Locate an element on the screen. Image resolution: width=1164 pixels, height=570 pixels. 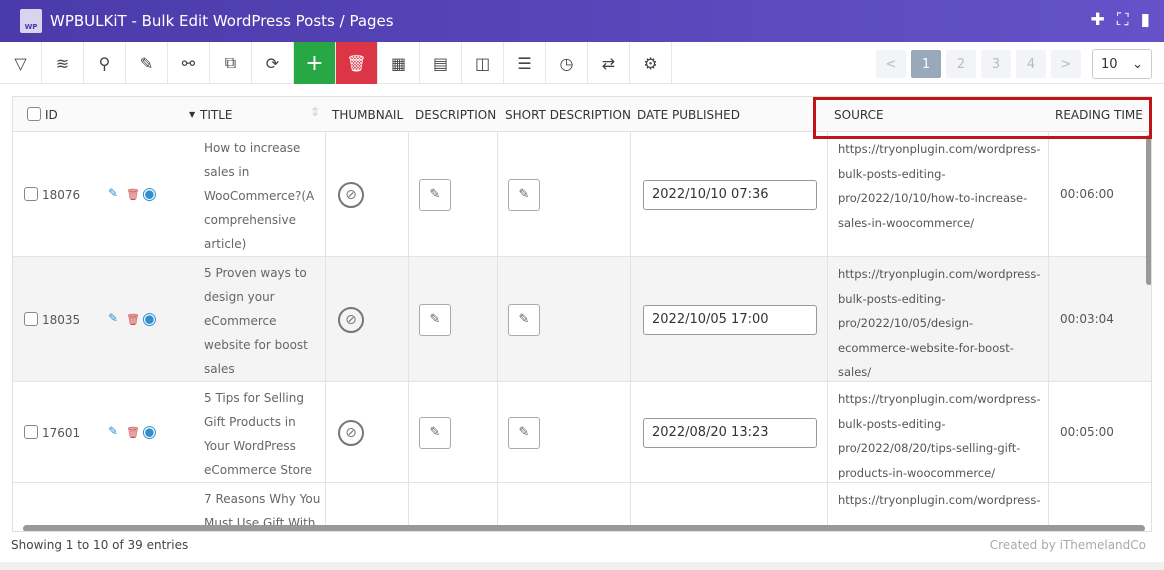
puzzle-icon: ✚ is located at coordinates (1097, 20).